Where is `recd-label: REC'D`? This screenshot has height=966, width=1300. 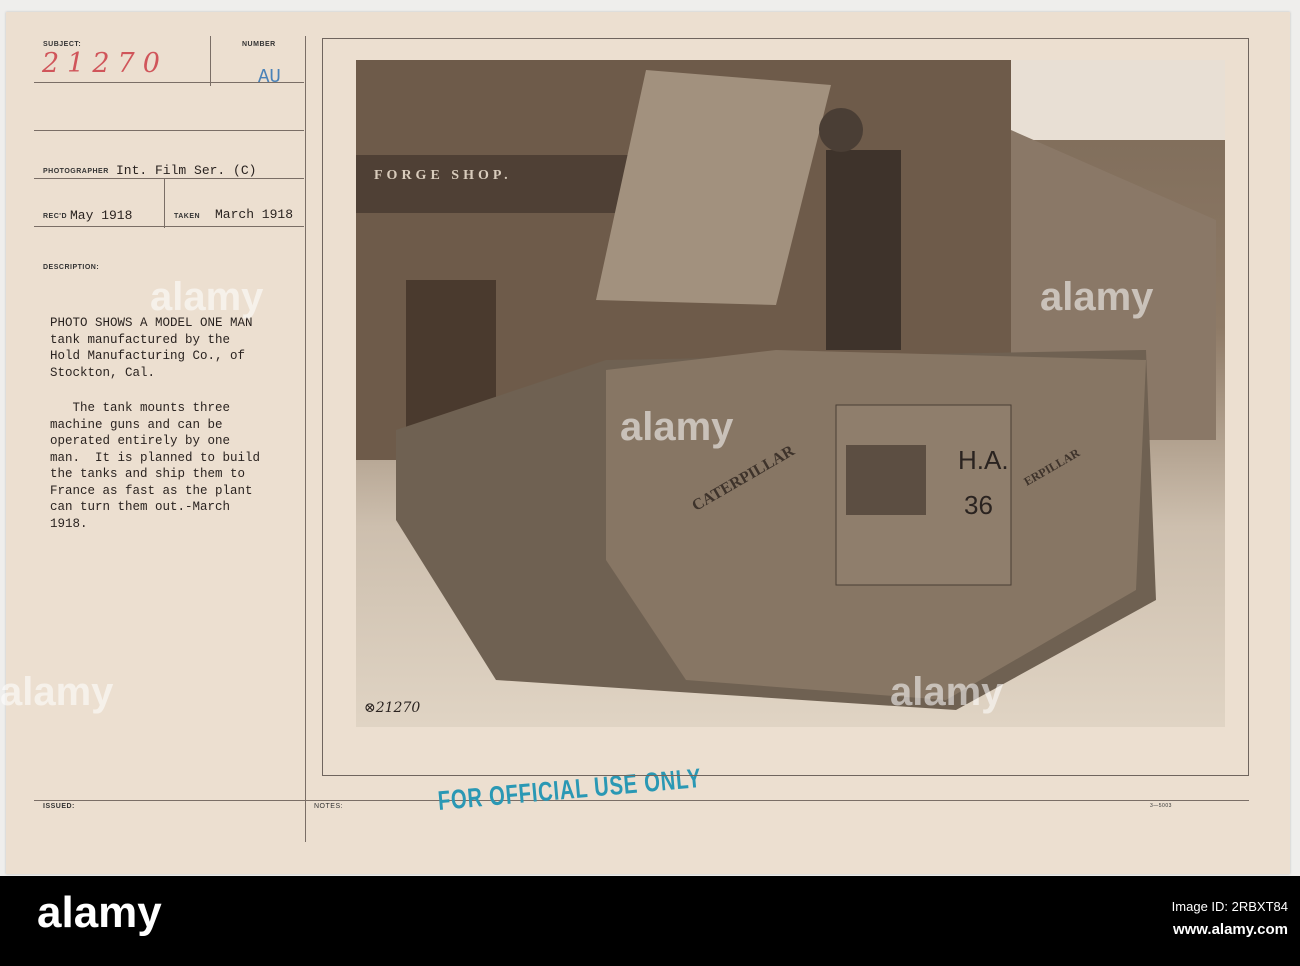
recd-label: REC'D is located at coordinates (55, 216).